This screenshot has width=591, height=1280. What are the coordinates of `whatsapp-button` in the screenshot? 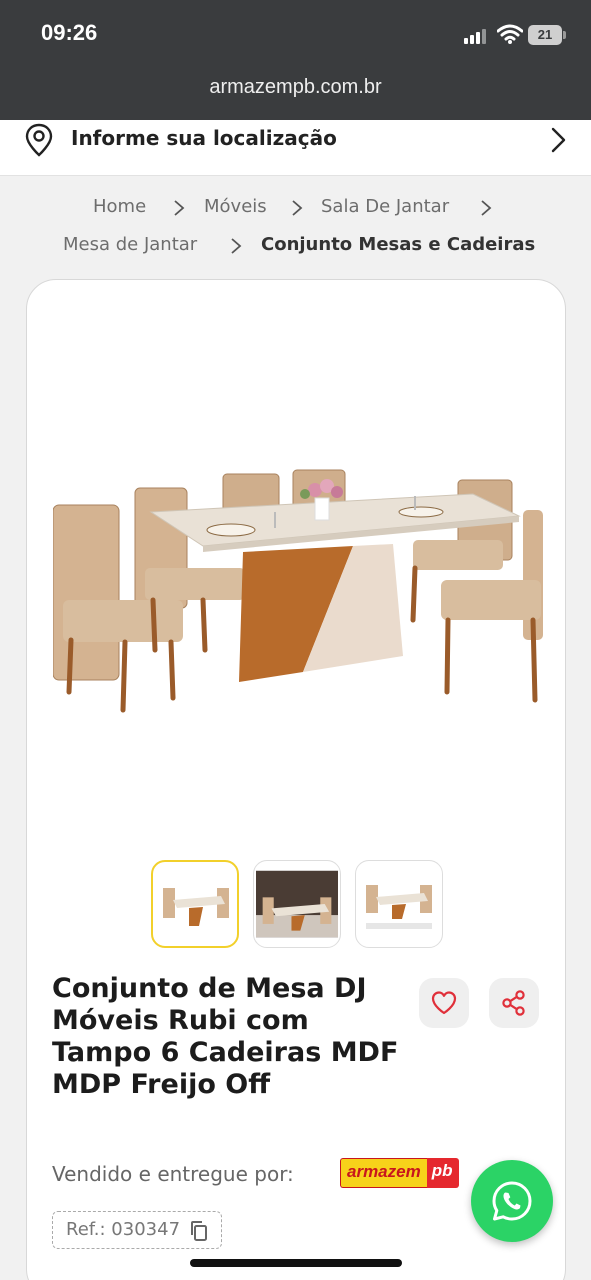 It's located at (512, 1201).